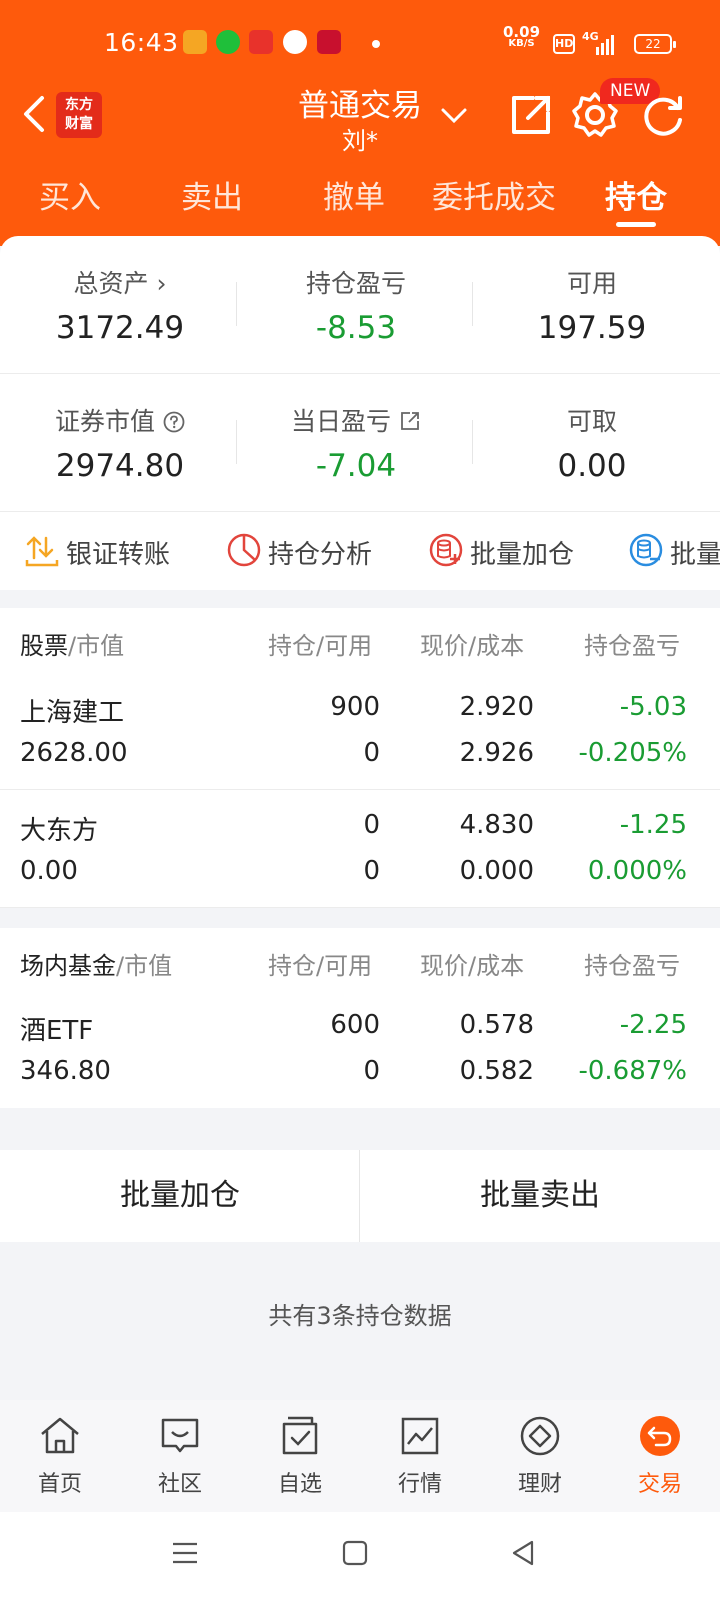 This screenshot has height=1600, width=720. What do you see at coordinates (494, 194) in the screenshot?
I see `tab-orders: 委托成交` at bounding box center [494, 194].